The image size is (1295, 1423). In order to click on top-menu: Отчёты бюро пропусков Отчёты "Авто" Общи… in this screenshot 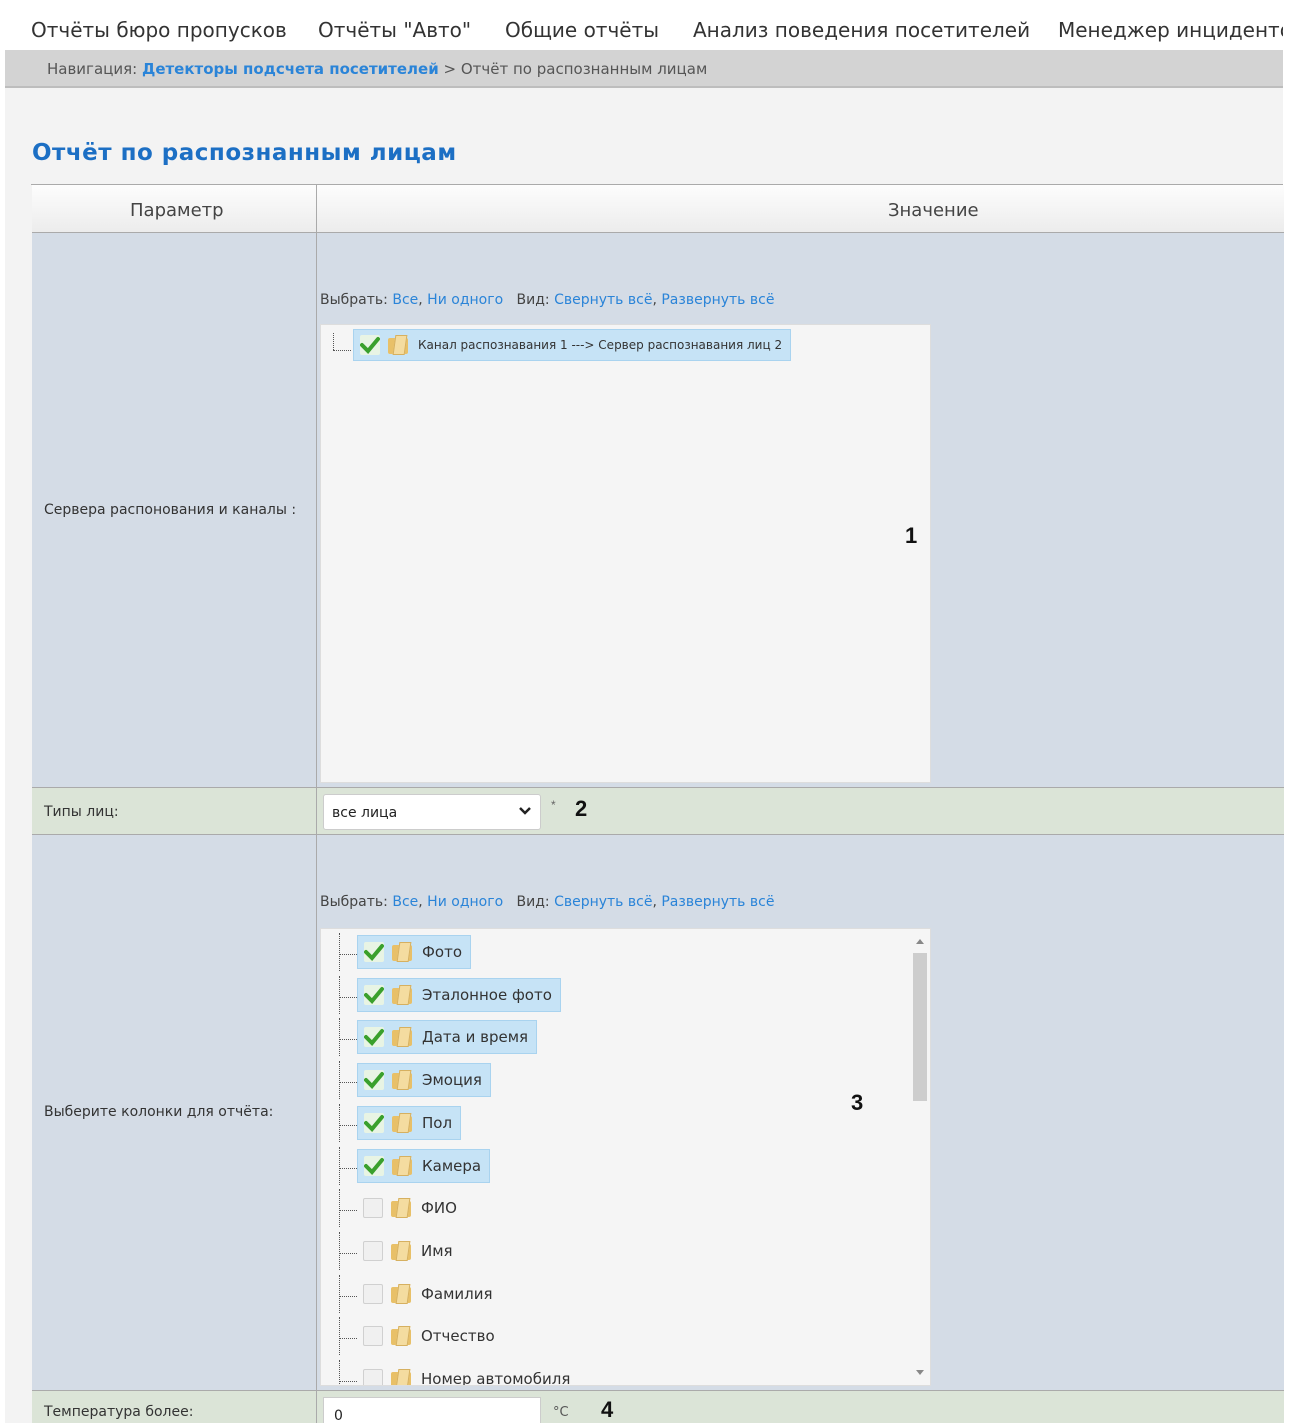, I will do `click(641, 28)`.